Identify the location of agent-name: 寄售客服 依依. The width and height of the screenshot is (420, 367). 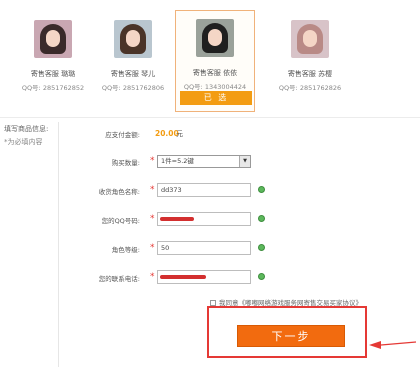
(215, 73).